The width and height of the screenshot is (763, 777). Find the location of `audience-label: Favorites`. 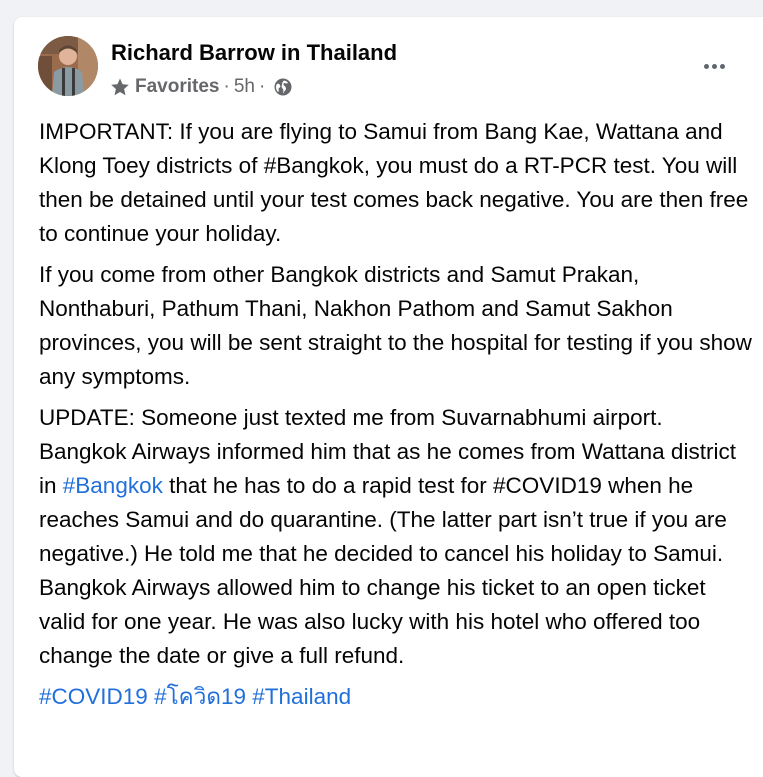

audience-label: Favorites is located at coordinates (177, 87).